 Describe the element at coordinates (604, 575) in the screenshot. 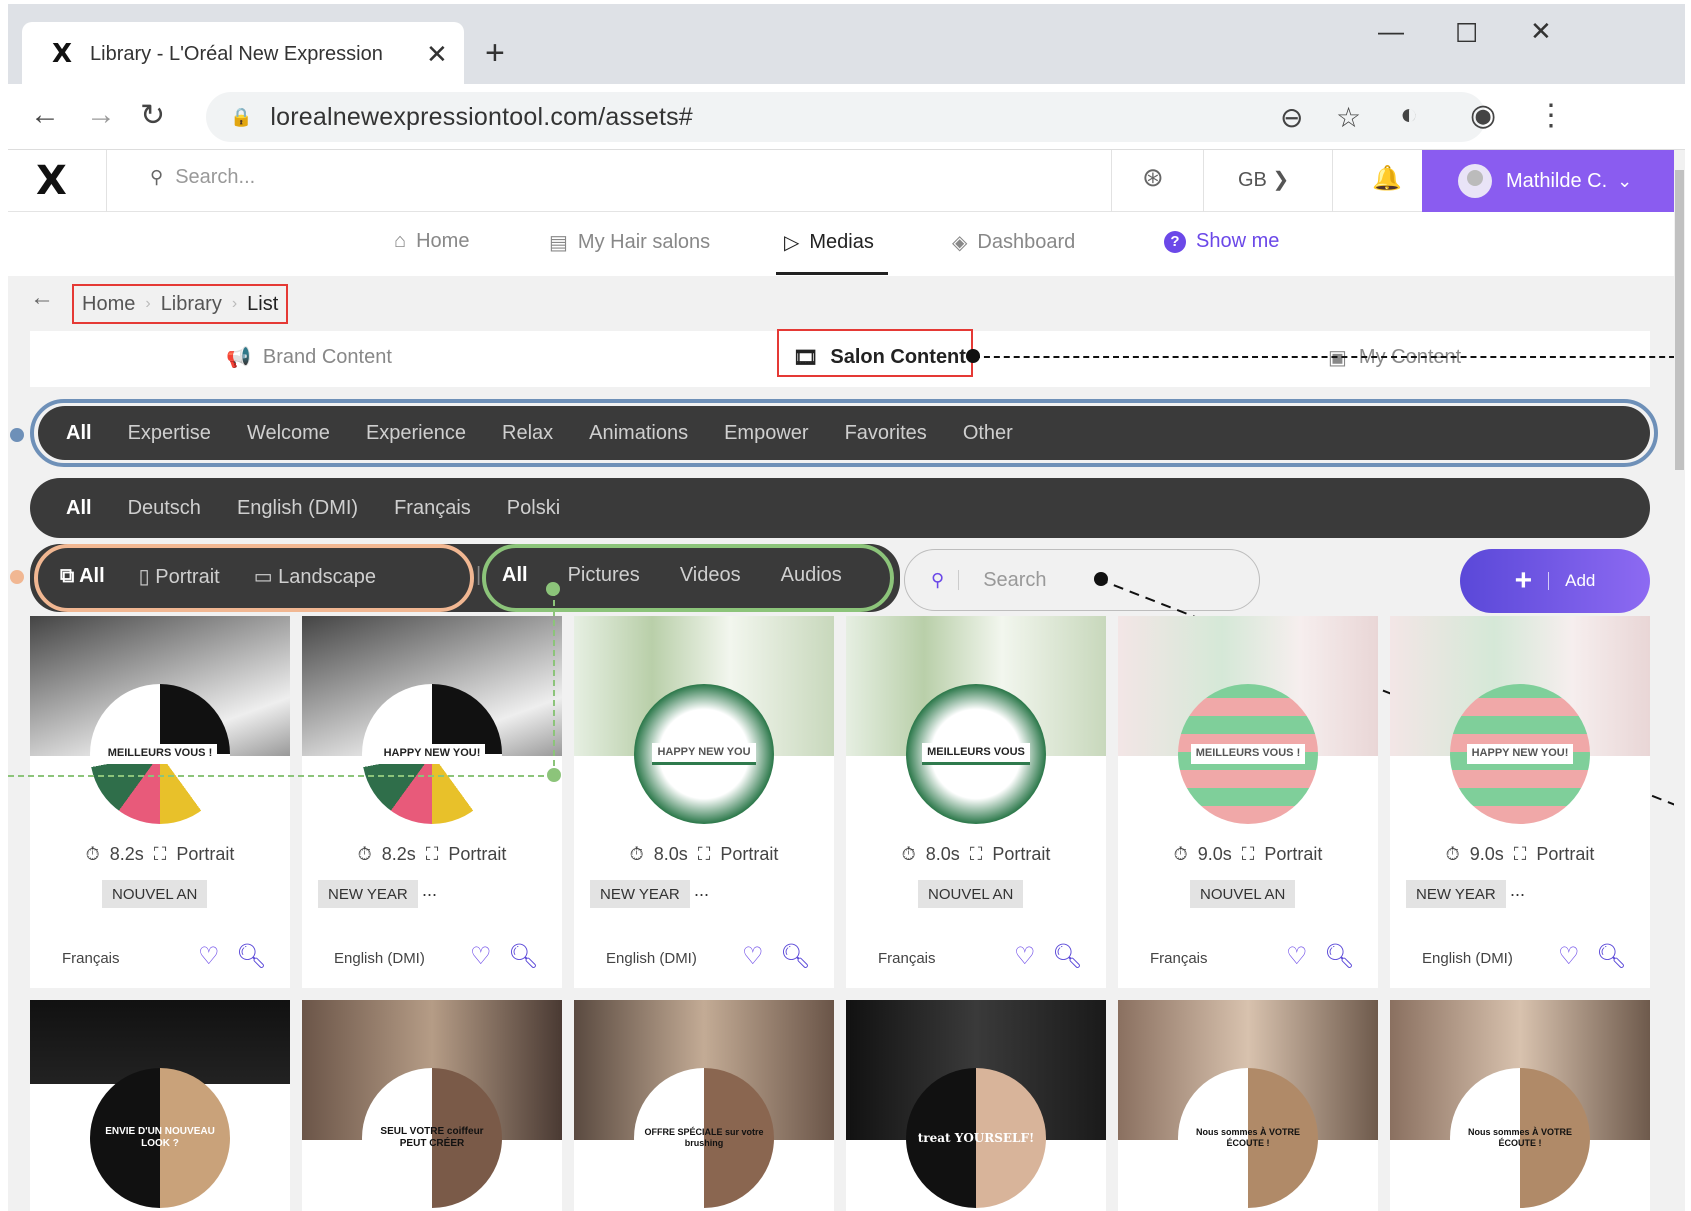

I see `media-pictures: Pictures` at that location.